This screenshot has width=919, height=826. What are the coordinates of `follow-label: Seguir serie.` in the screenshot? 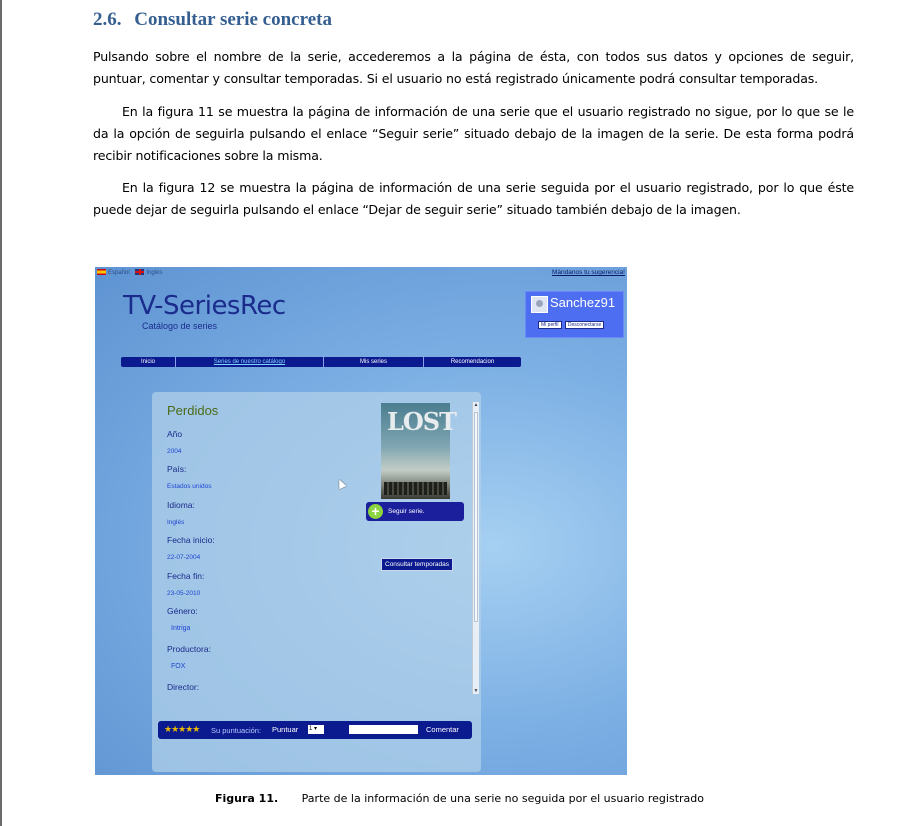 It's located at (406, 511).